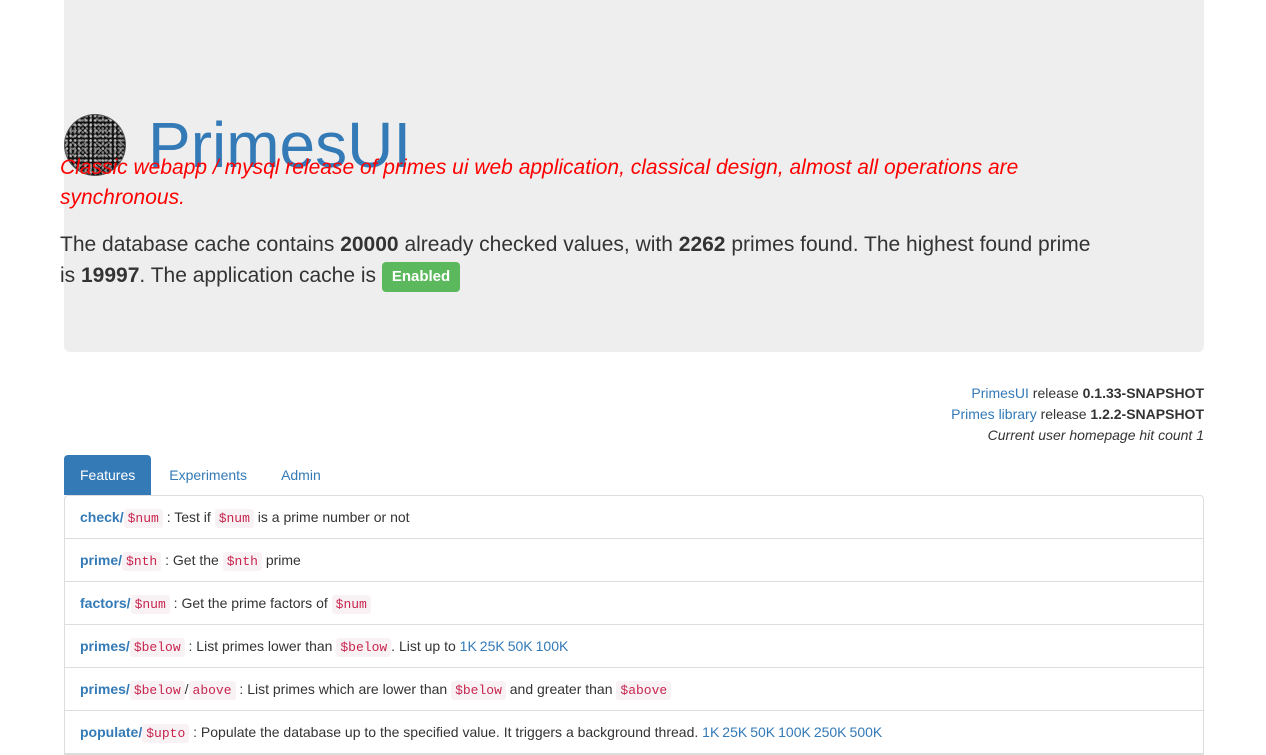 This screenshot has height=755, width=1266. What do you see at coordinates (552, 646) in the screenshot?
I see `primes-100k-link: 100K` at bounding box center [552, 646].